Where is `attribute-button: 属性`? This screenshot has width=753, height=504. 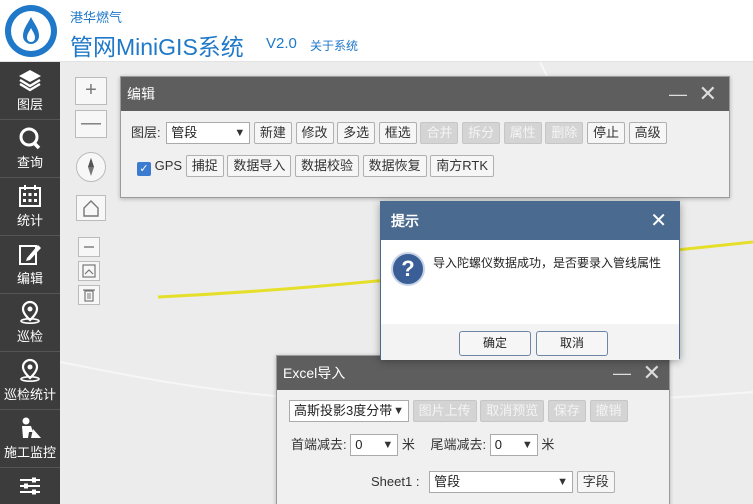 attribute-button: 属性 is located at coordinates (522, 133).